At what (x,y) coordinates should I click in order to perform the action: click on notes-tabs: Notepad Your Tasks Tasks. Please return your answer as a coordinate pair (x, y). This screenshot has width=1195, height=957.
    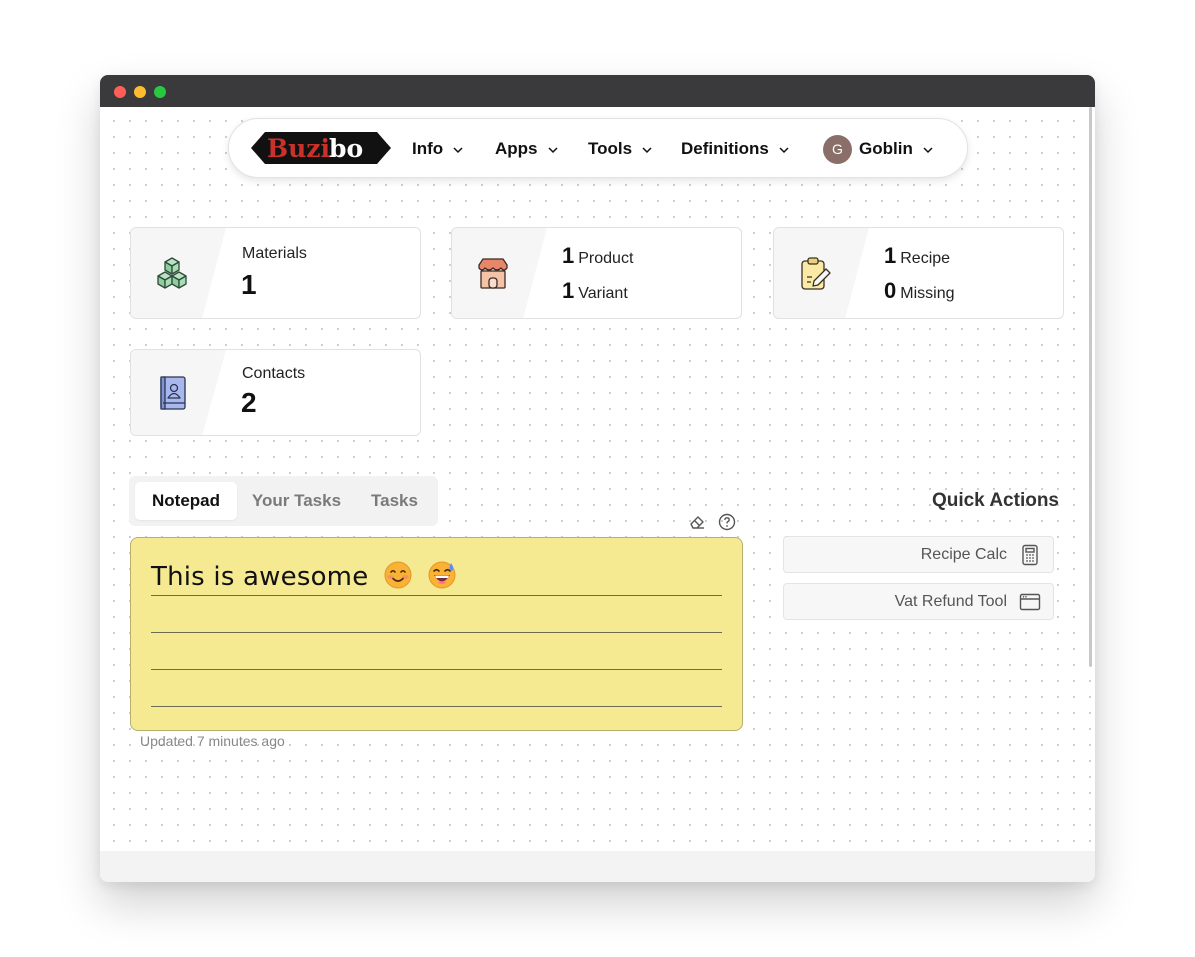
    Looking at the image, I should click on (283, 501).